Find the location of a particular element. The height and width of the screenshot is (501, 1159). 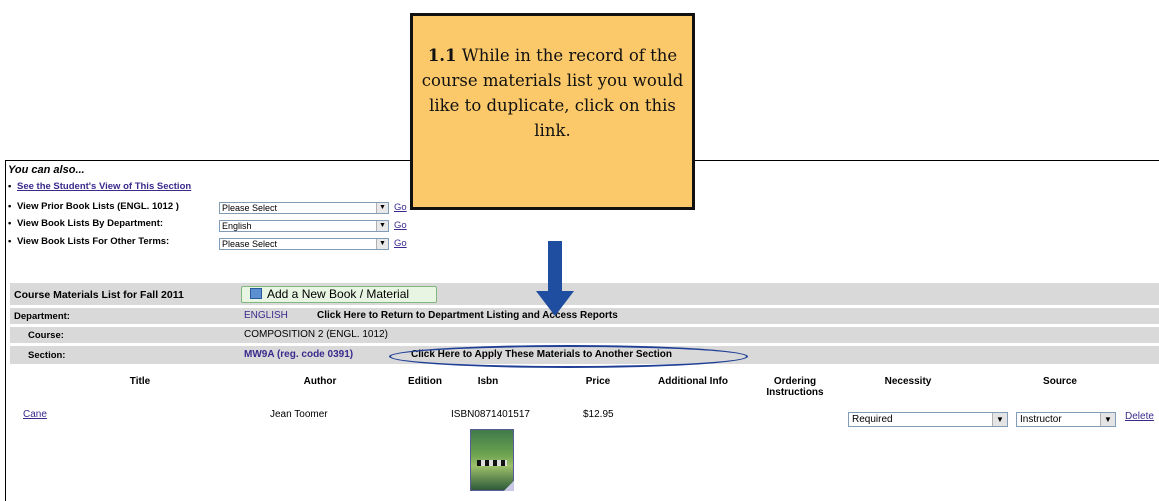

dept-lists-label: View Book Lists By Department: is located at coordinates (90, 223).